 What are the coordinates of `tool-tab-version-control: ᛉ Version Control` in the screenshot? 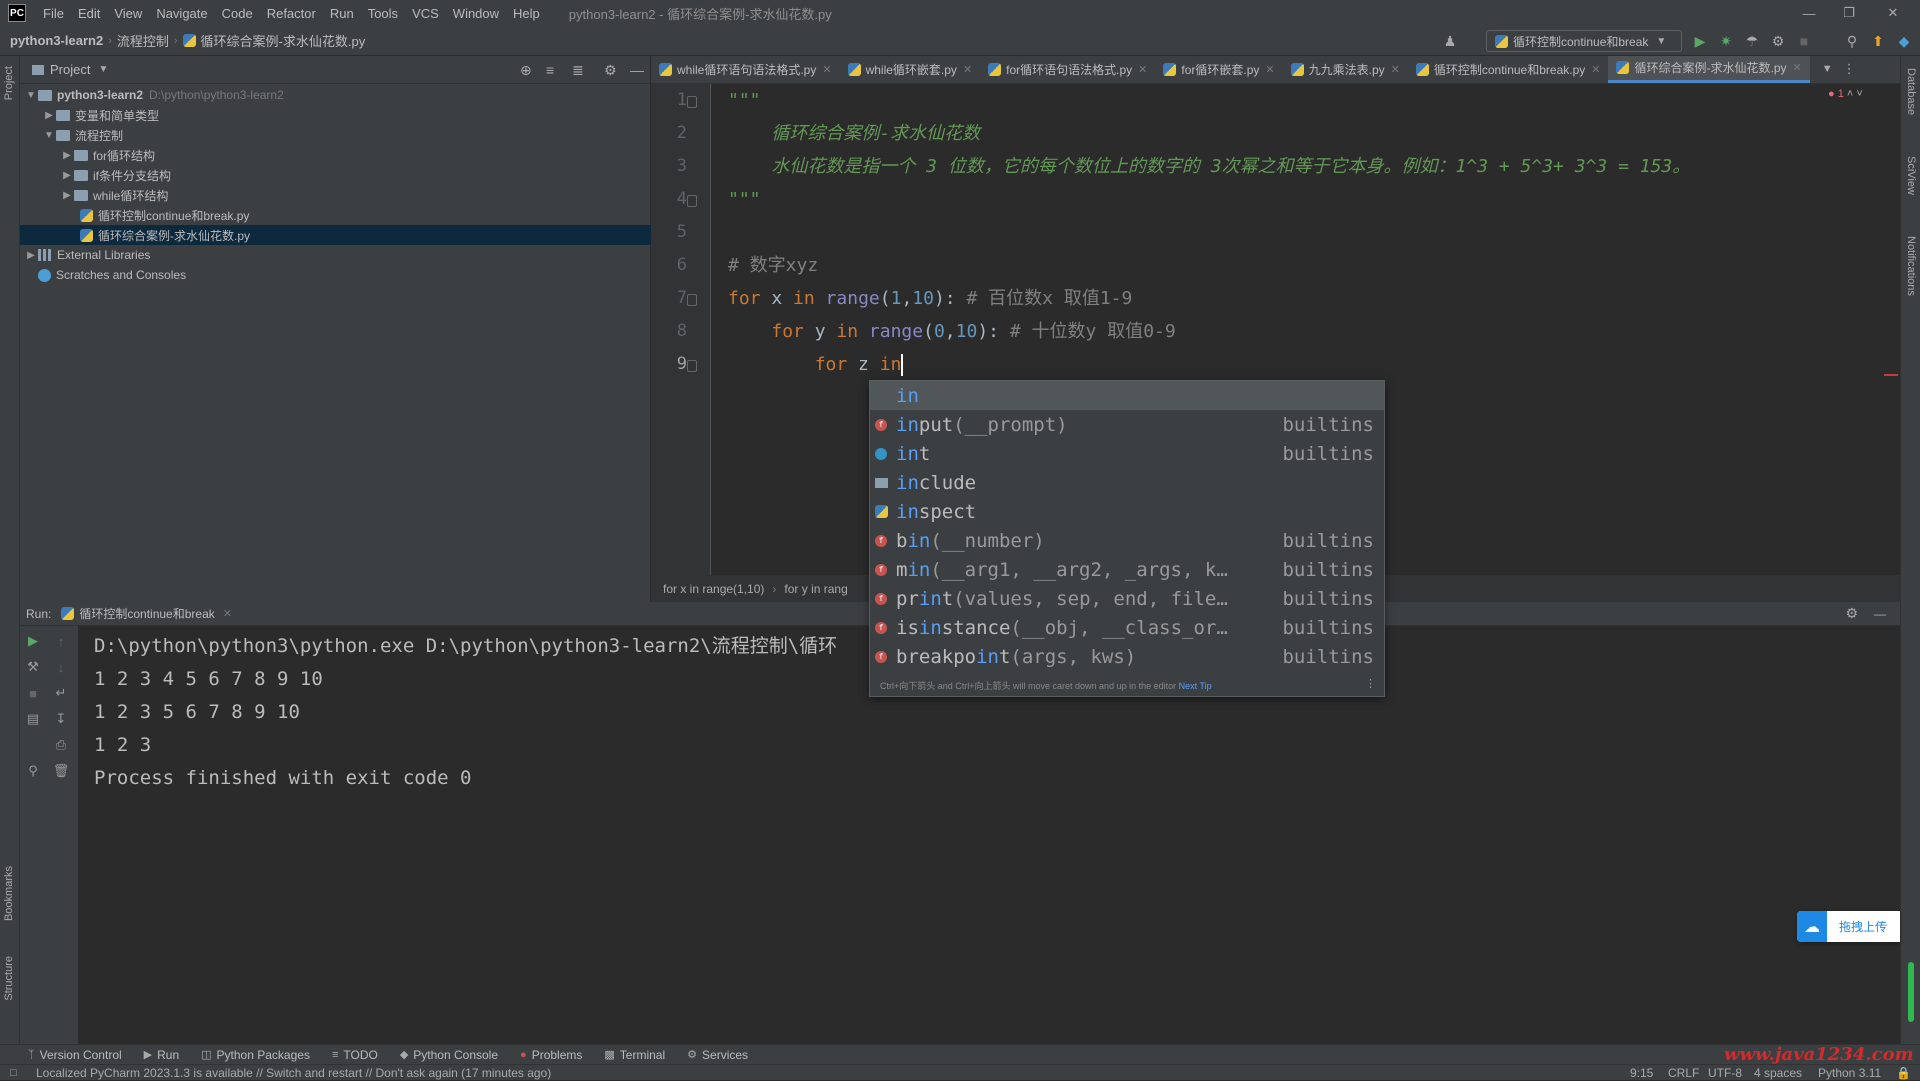 It's located at (75, 1055).